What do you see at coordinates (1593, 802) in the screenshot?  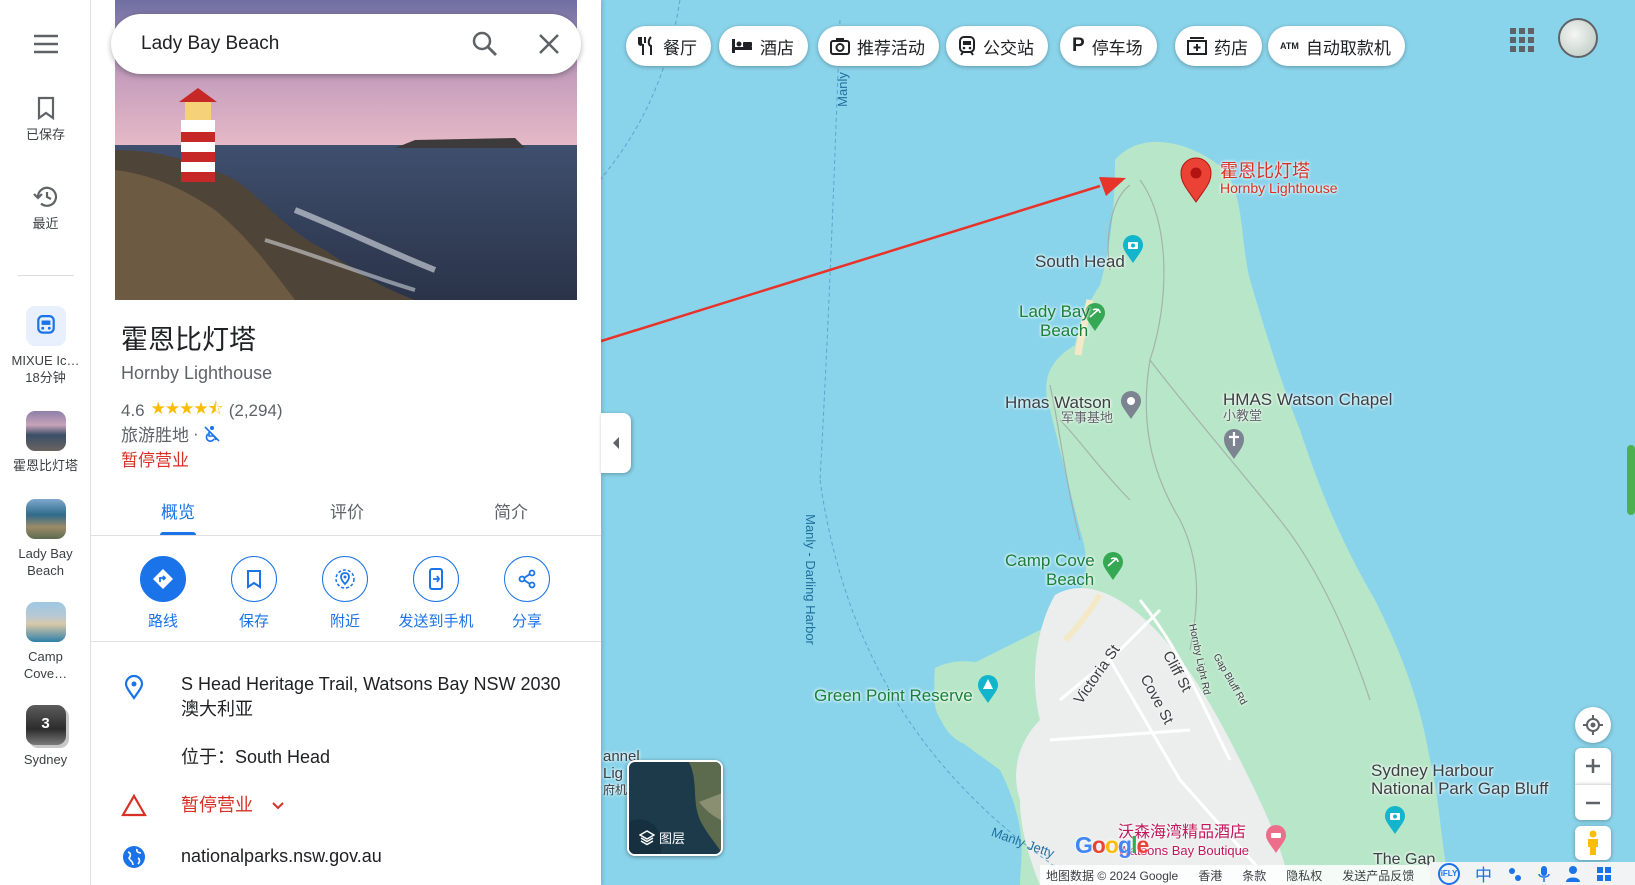 I see `zoom-out-button` at bounding box center [1593, 802].